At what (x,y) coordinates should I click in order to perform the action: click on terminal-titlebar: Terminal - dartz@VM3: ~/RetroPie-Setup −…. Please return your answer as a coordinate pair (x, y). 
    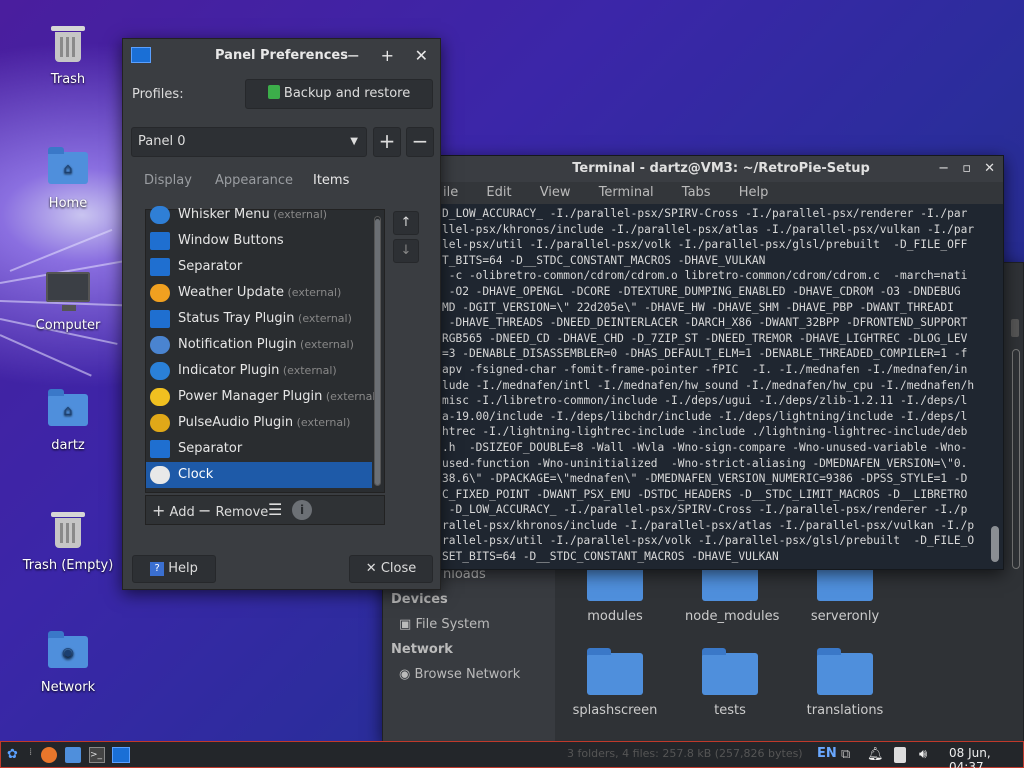
    Looking at the image, I should click on (721, 169).